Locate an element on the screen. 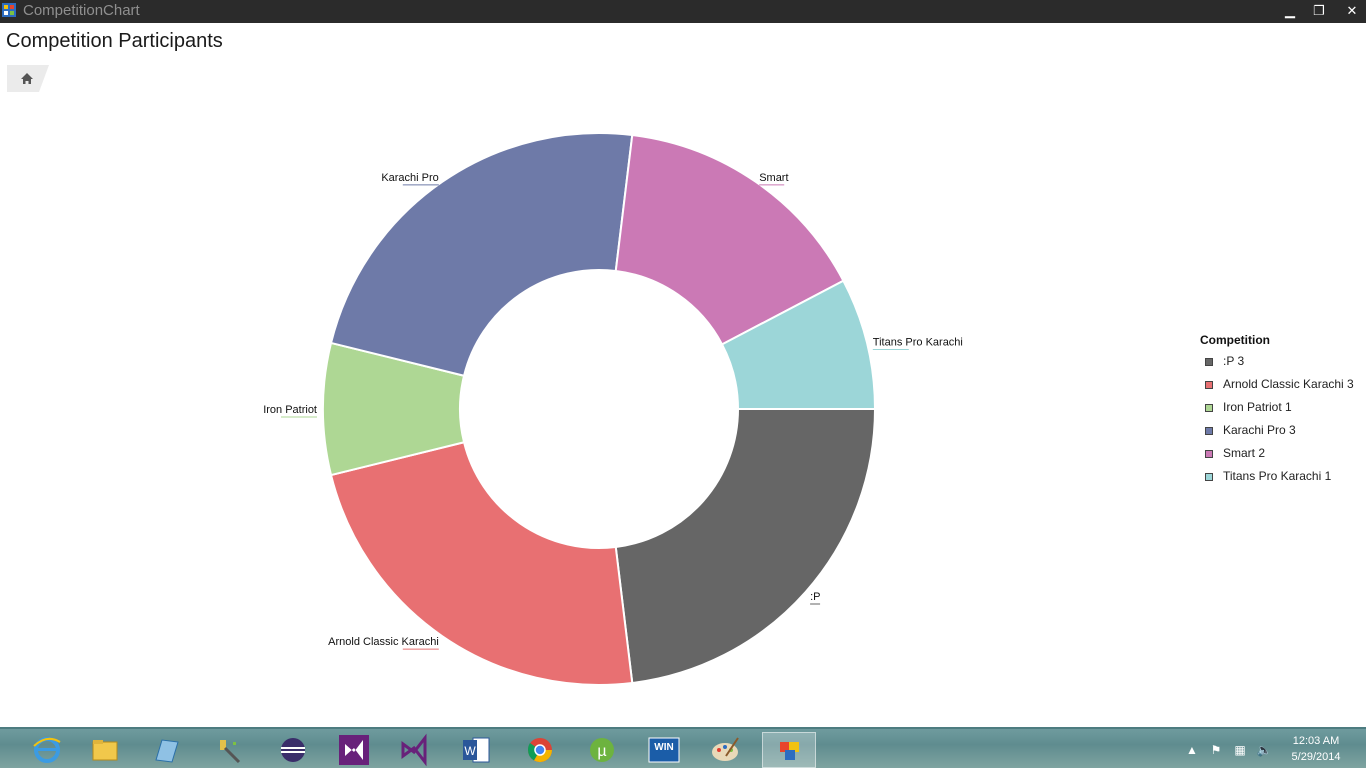 Image resolution: width=1366 pixels, height=774 pixels. visual-studio-icon is located at coordinates (354, 750).